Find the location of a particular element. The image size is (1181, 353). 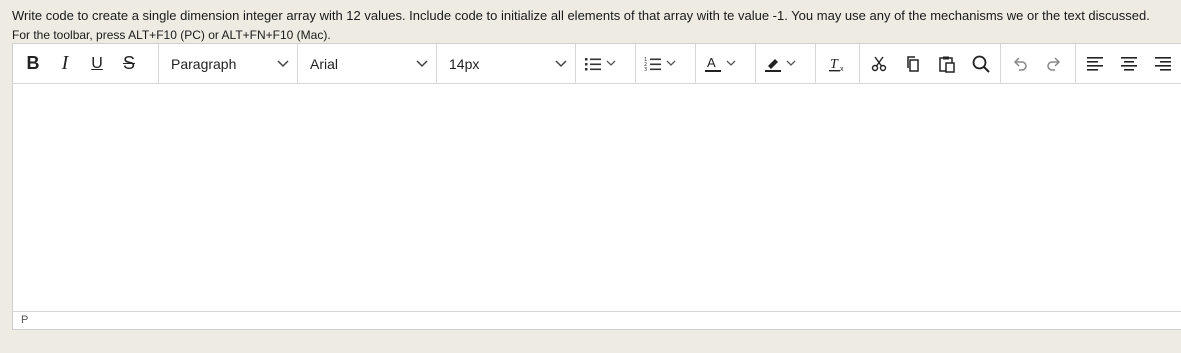

element-path: P is located at coordinates (24, 320).